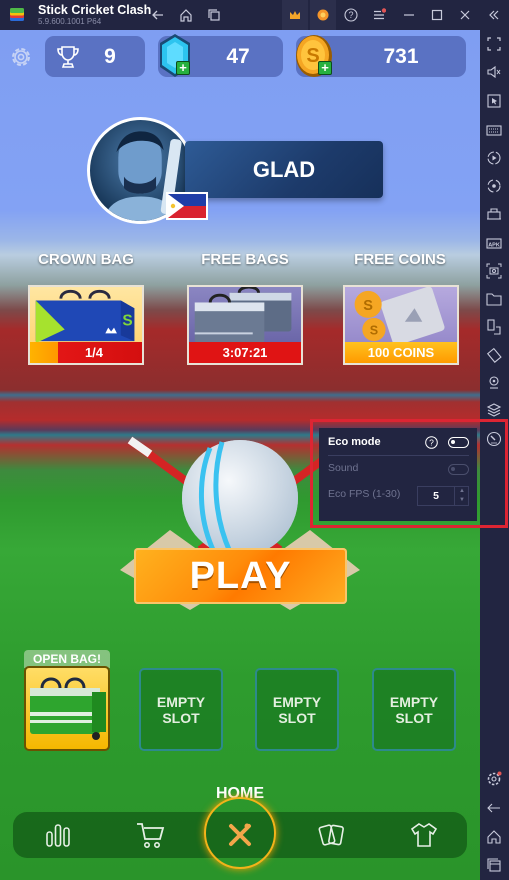 The height and width of the screenshot is (880, 509). I want to click on pointer-icon, so click(494, 101).